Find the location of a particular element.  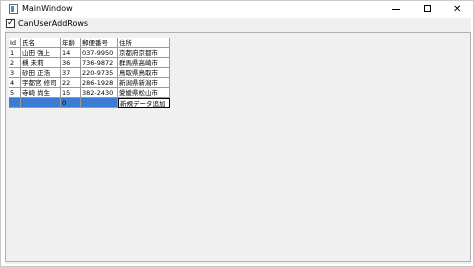

cell-name: 槻 未莉 is located at coordinates (41, 63).